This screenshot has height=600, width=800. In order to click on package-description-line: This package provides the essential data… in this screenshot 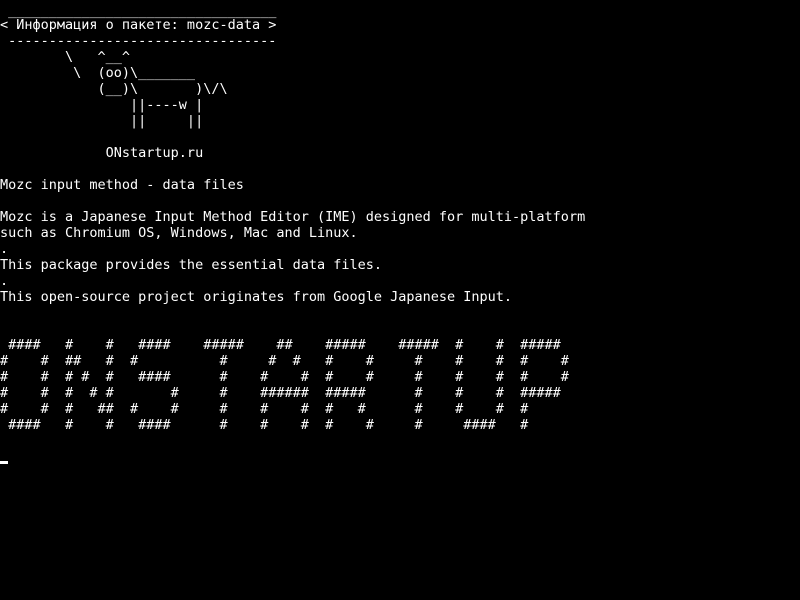, I will do `click(191, 265)`.